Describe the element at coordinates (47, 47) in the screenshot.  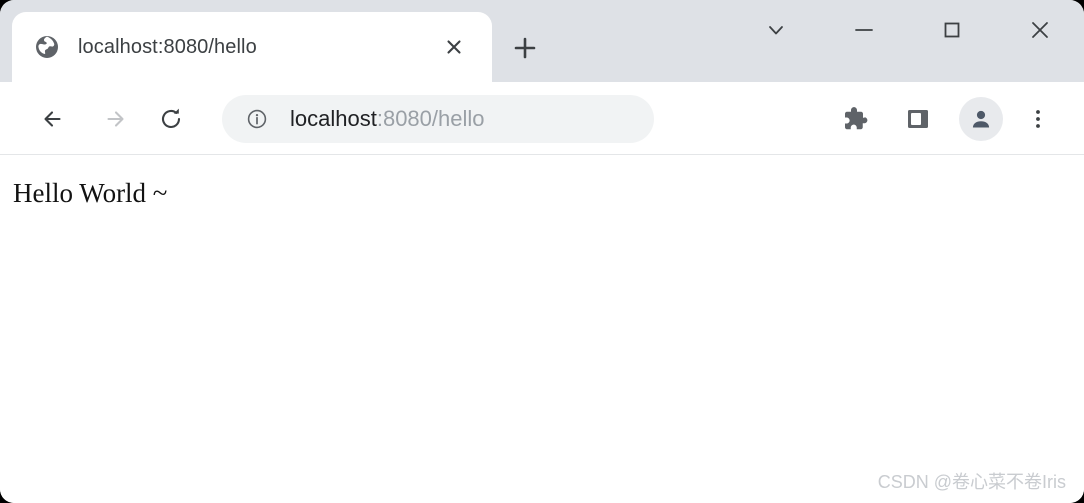
I see `globe-icon` at that location.